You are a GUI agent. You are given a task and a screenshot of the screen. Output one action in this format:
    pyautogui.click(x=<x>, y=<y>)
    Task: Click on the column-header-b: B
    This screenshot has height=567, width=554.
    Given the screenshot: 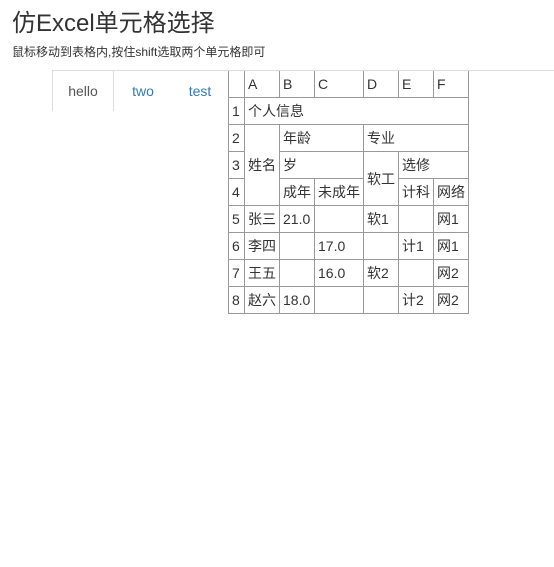 What is the action you would take?
    pyautogui.click(x=297, y=84)
    